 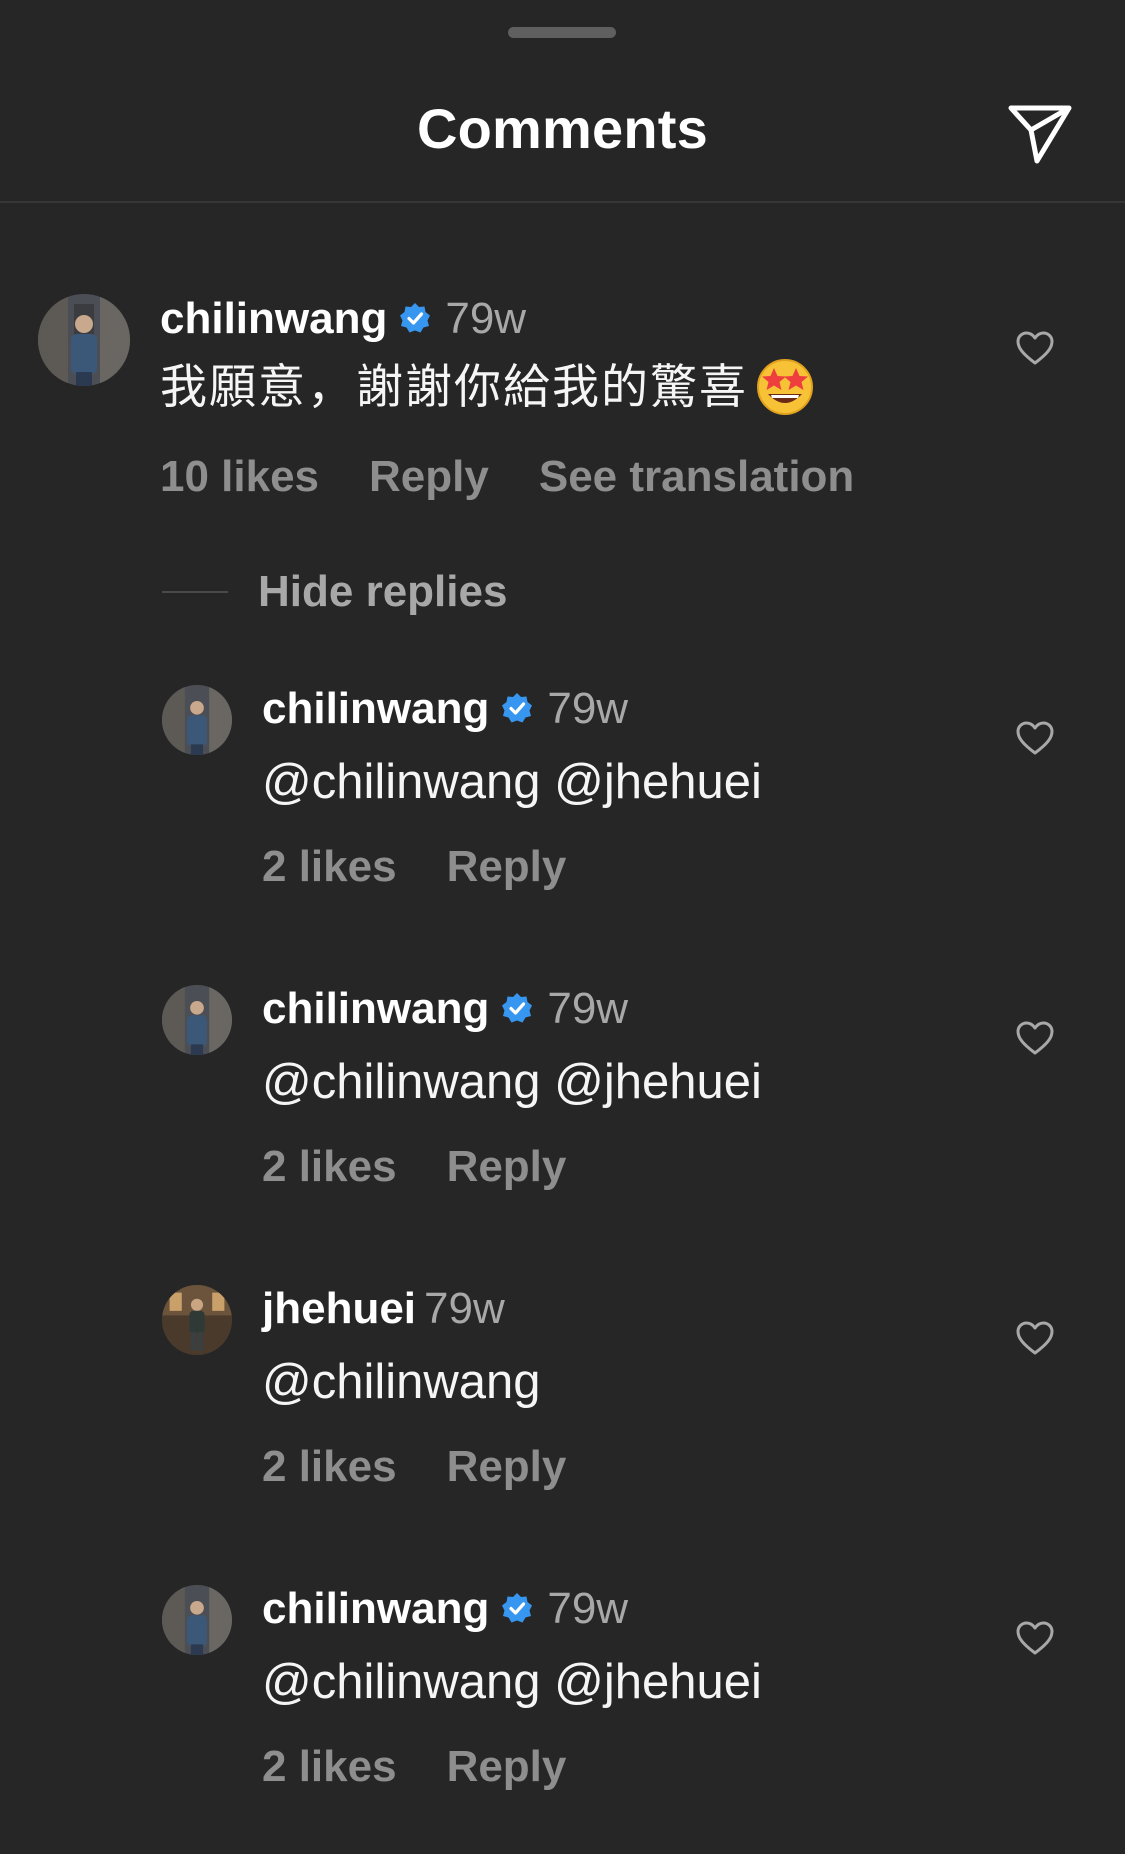 I want to click on likes-count: 10 likes, so click(x=239, y=476).